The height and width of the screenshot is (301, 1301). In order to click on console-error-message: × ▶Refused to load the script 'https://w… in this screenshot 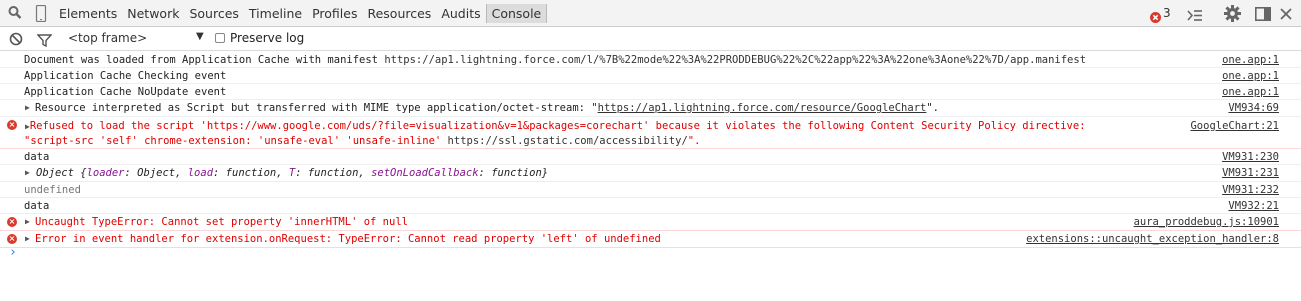, I will do `click(650, 133)`.